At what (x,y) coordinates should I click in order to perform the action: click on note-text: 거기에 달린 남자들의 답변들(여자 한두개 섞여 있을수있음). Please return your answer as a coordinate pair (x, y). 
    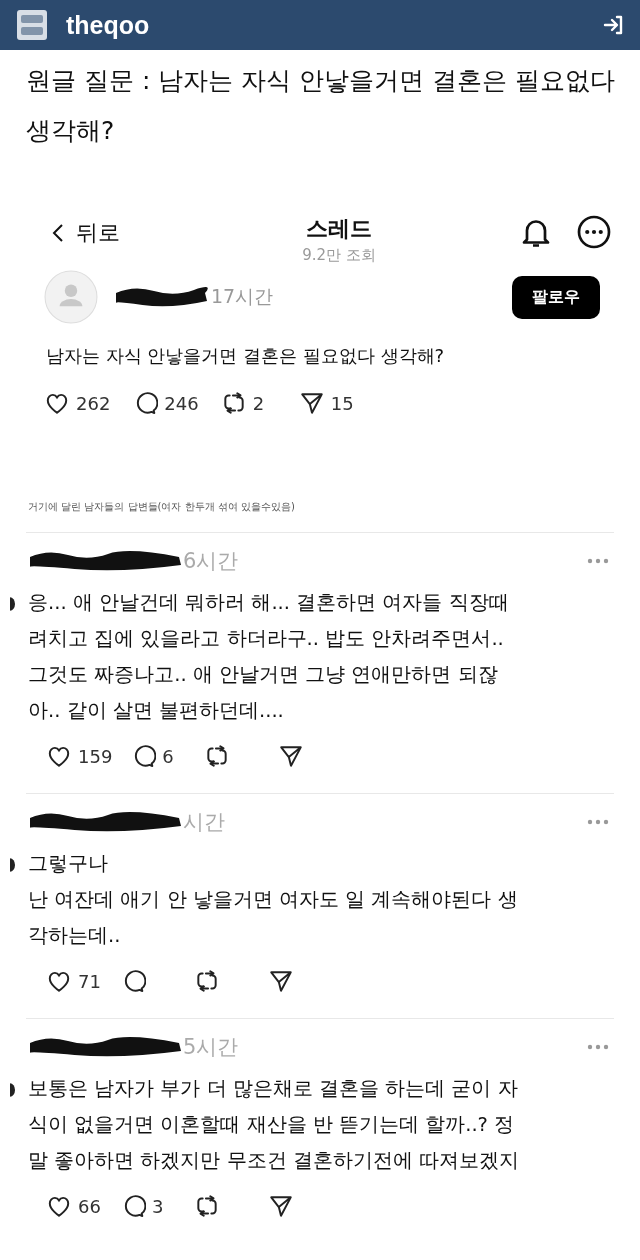
    Looking at the image, I should click on (162, 507).